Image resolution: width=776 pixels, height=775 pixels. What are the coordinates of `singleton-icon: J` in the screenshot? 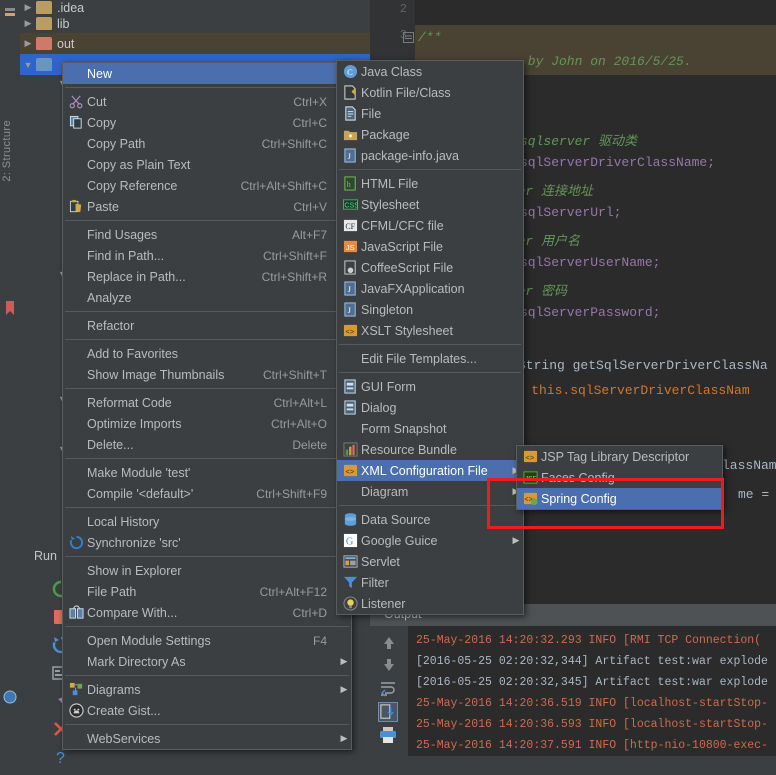 It's located at (350, 310).